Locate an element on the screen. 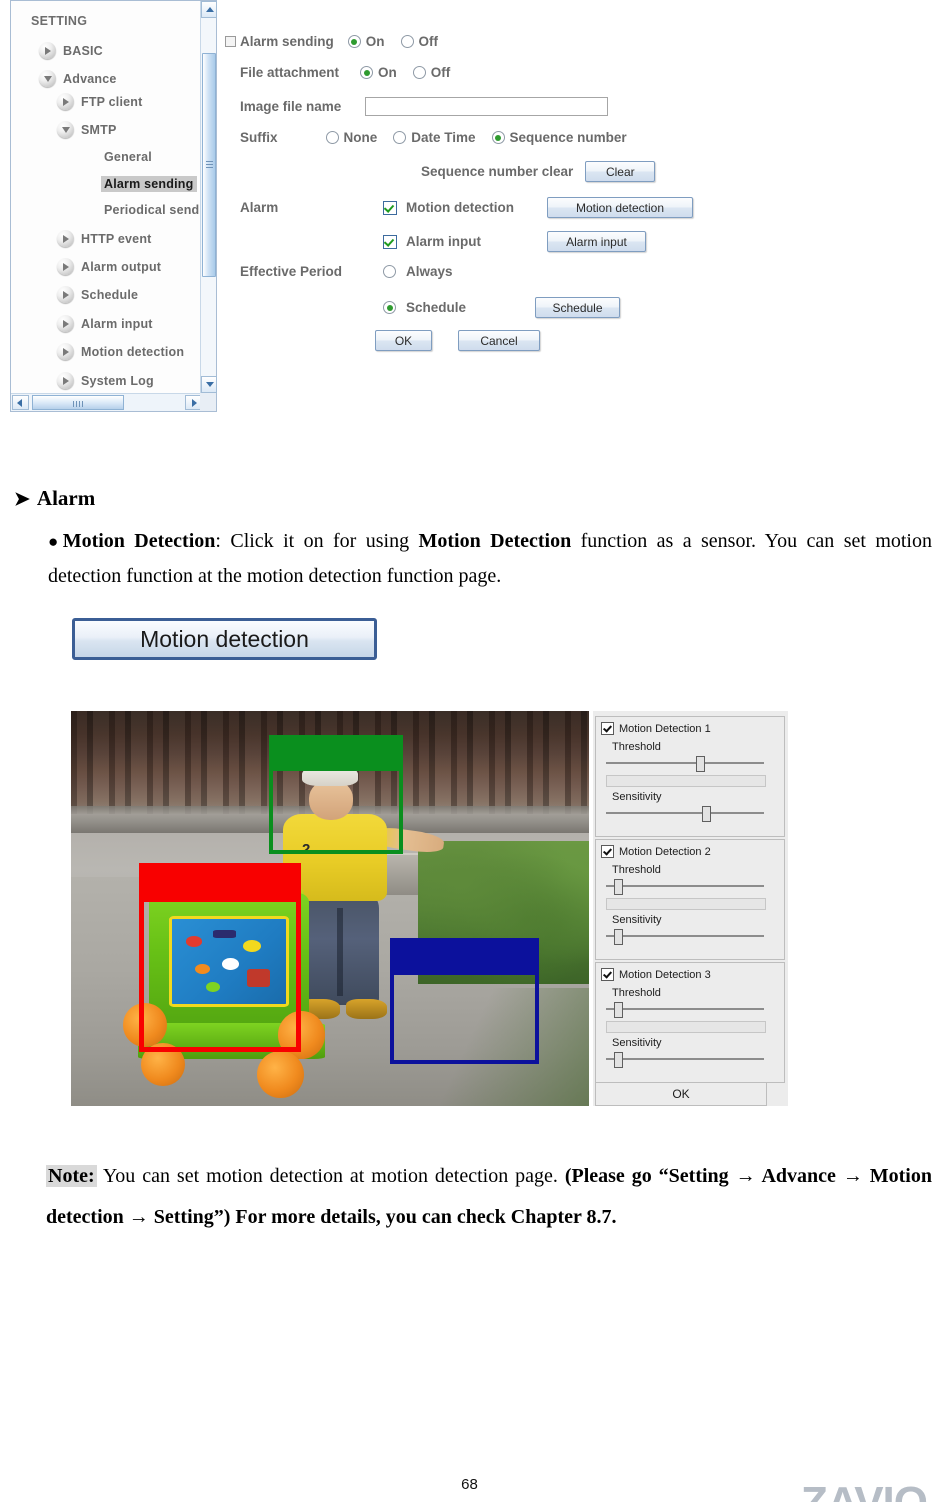 This screenshot has width=939, height=1502. always-label: Always is located at coordinates (429, 271).